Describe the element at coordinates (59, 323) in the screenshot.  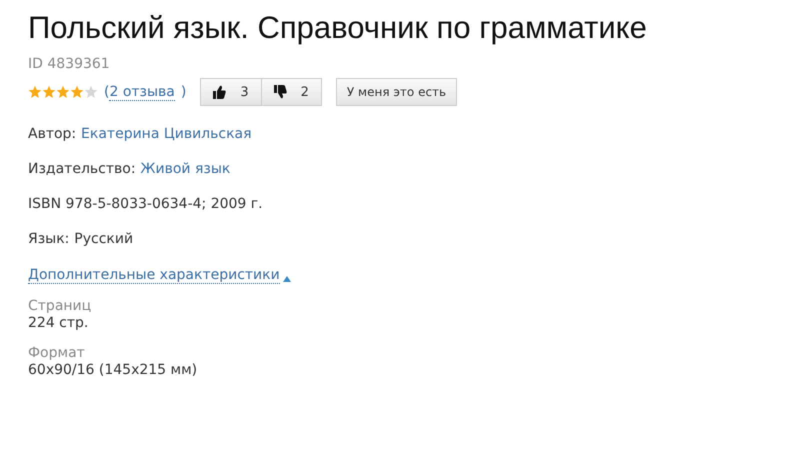
I see `spec-value: 224 стр.` at that location.